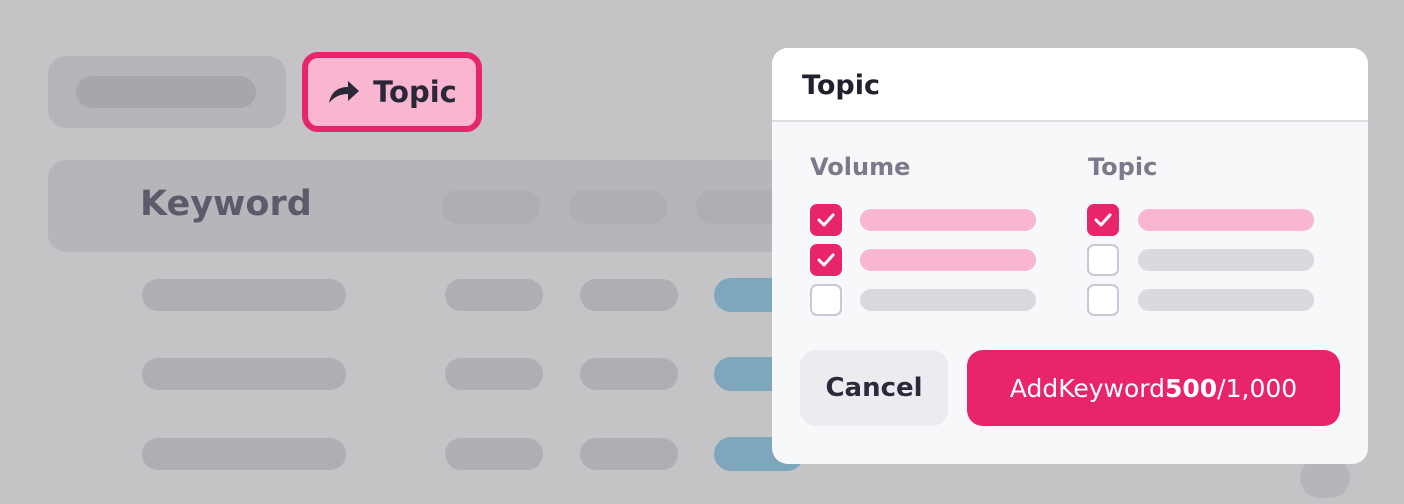  What do you see at coordinates (948, 220) in the screenshot?
I see `volume-option-1-label` at bounding box center [948, 220].